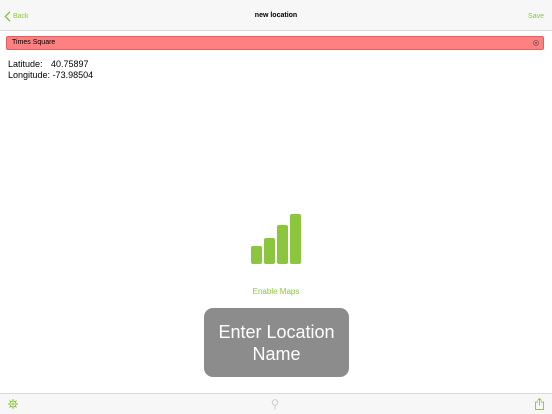 Image resolution: width=552 pixels, height=414 pixels. Describe the element at coordinates (536, 43) in the screenshot. I see `clear-icon` at that location.